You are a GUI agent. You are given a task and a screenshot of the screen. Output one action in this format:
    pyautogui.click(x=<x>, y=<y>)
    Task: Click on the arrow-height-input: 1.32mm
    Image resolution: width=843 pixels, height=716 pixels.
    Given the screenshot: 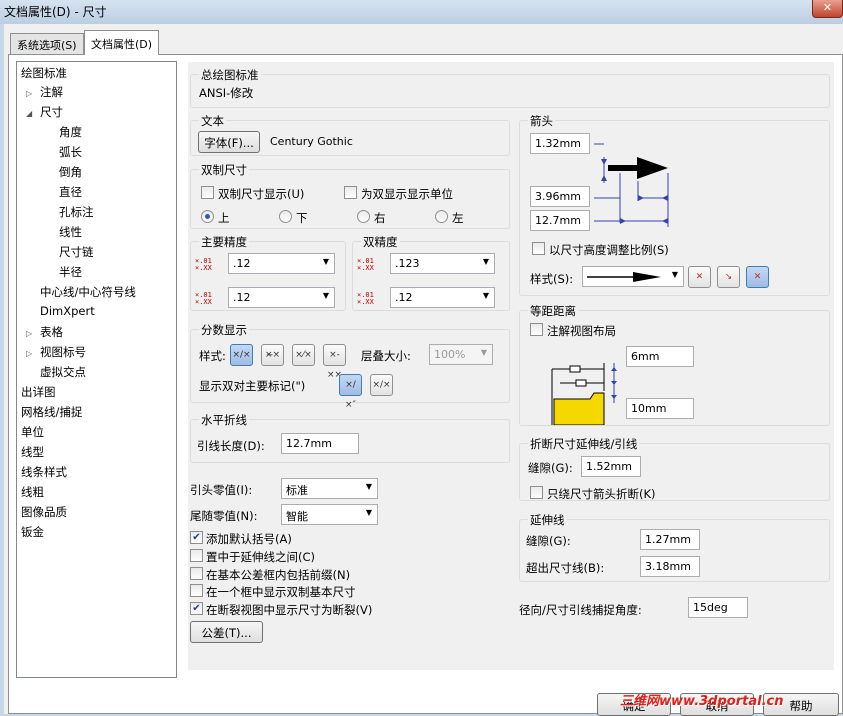 What is the action you would take?
    pyautogui.click(x=560, y=143)
    